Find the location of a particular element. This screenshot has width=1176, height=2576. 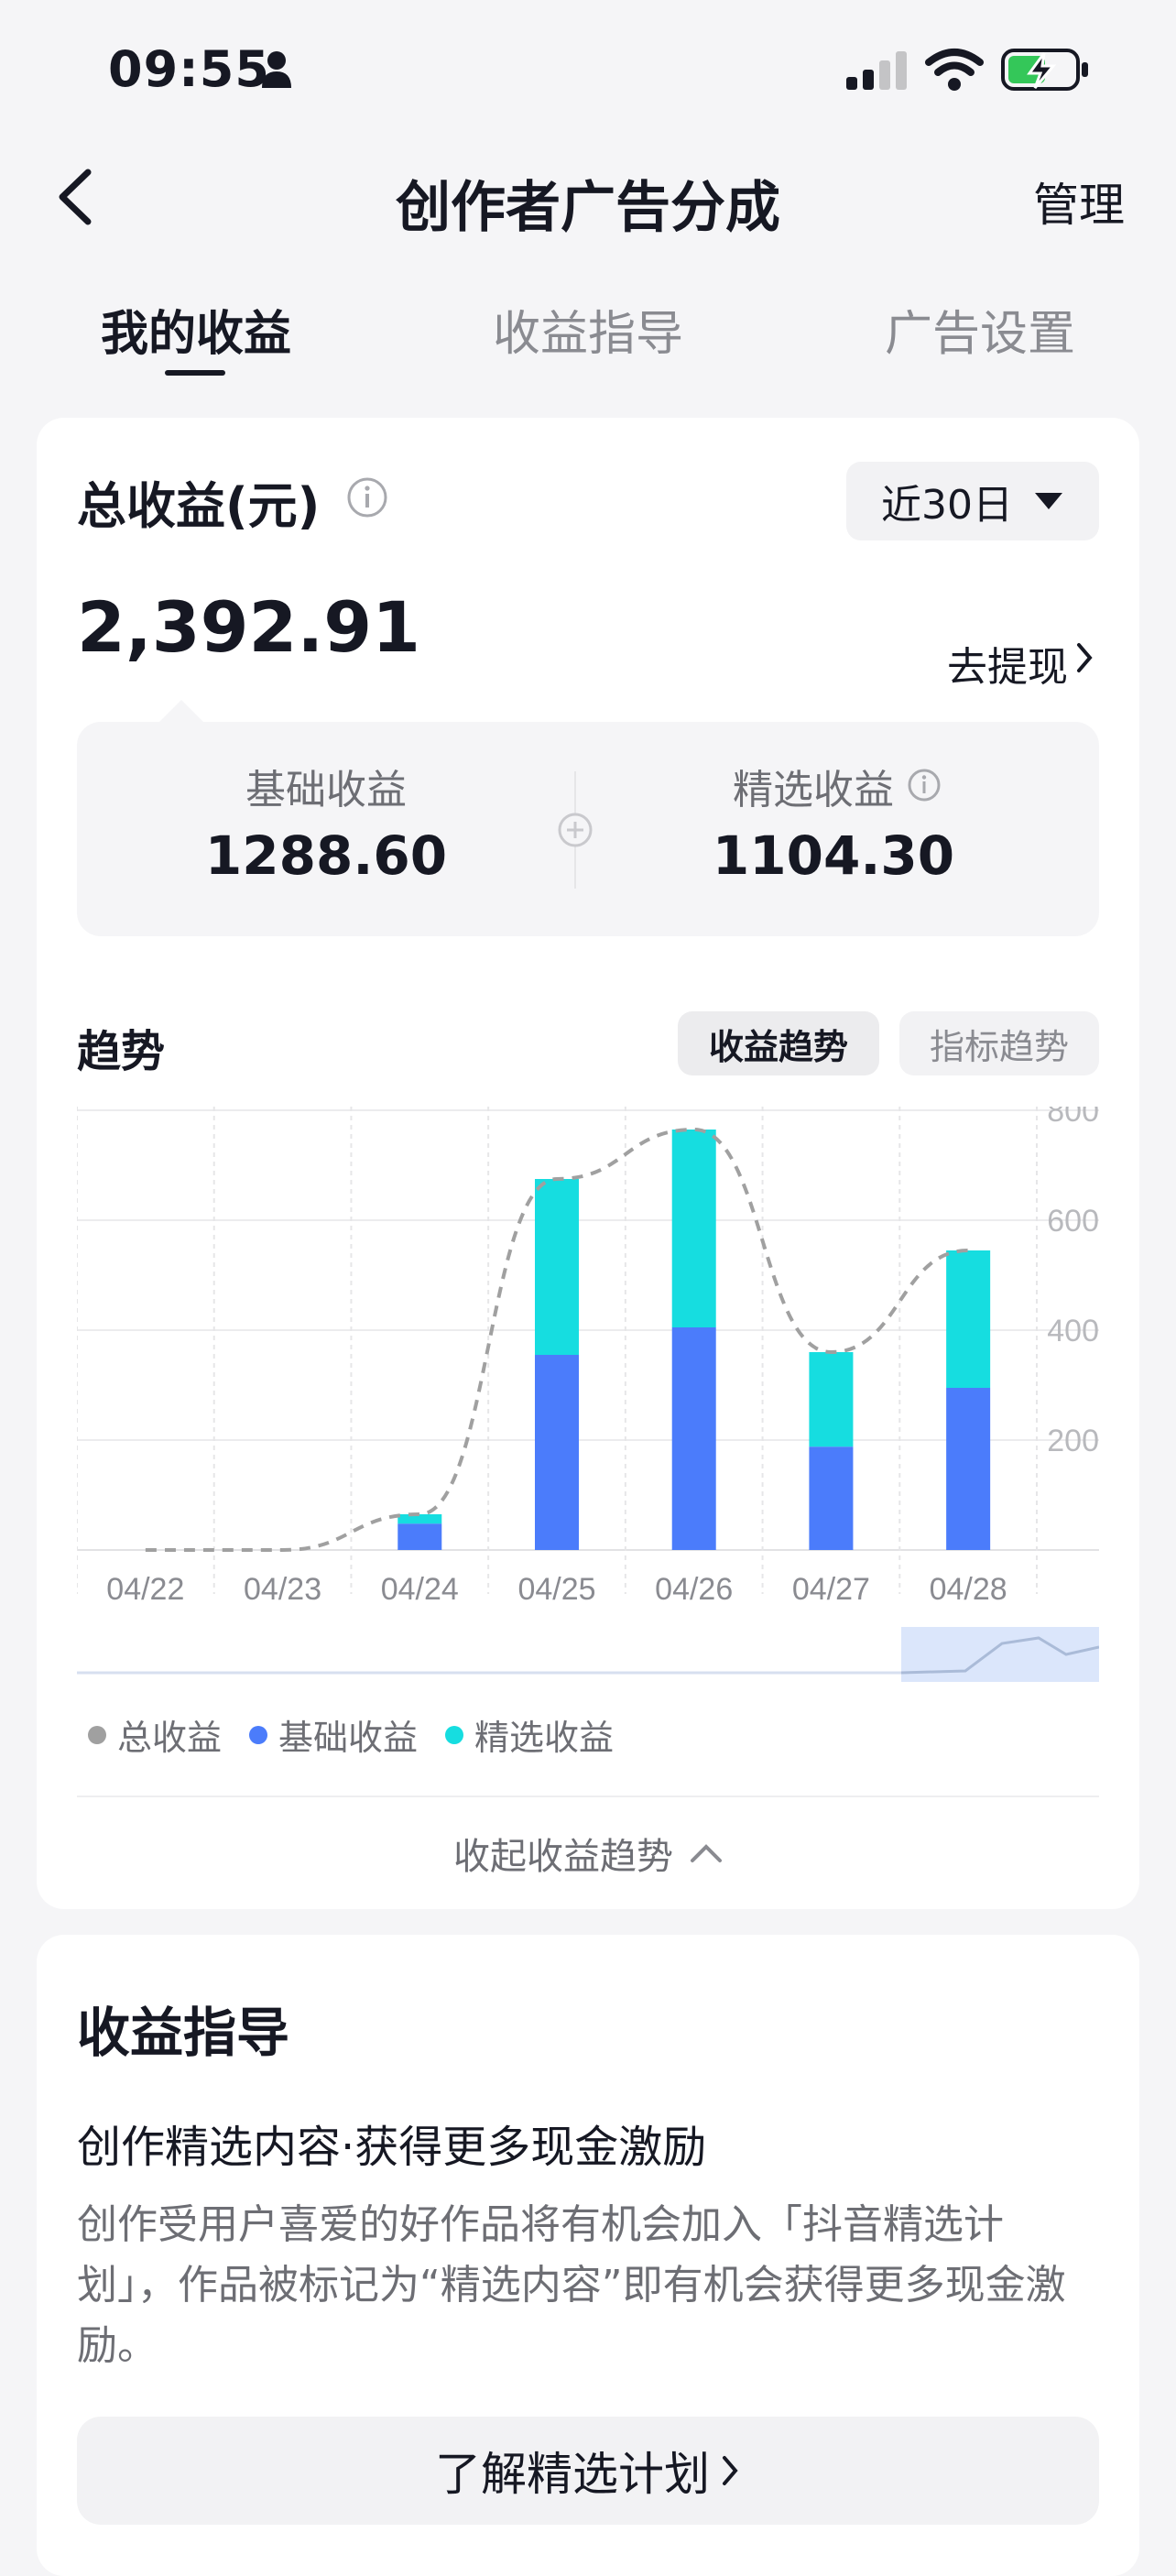

y-tick-label: 800 is located at coordinates (1073, 1118).